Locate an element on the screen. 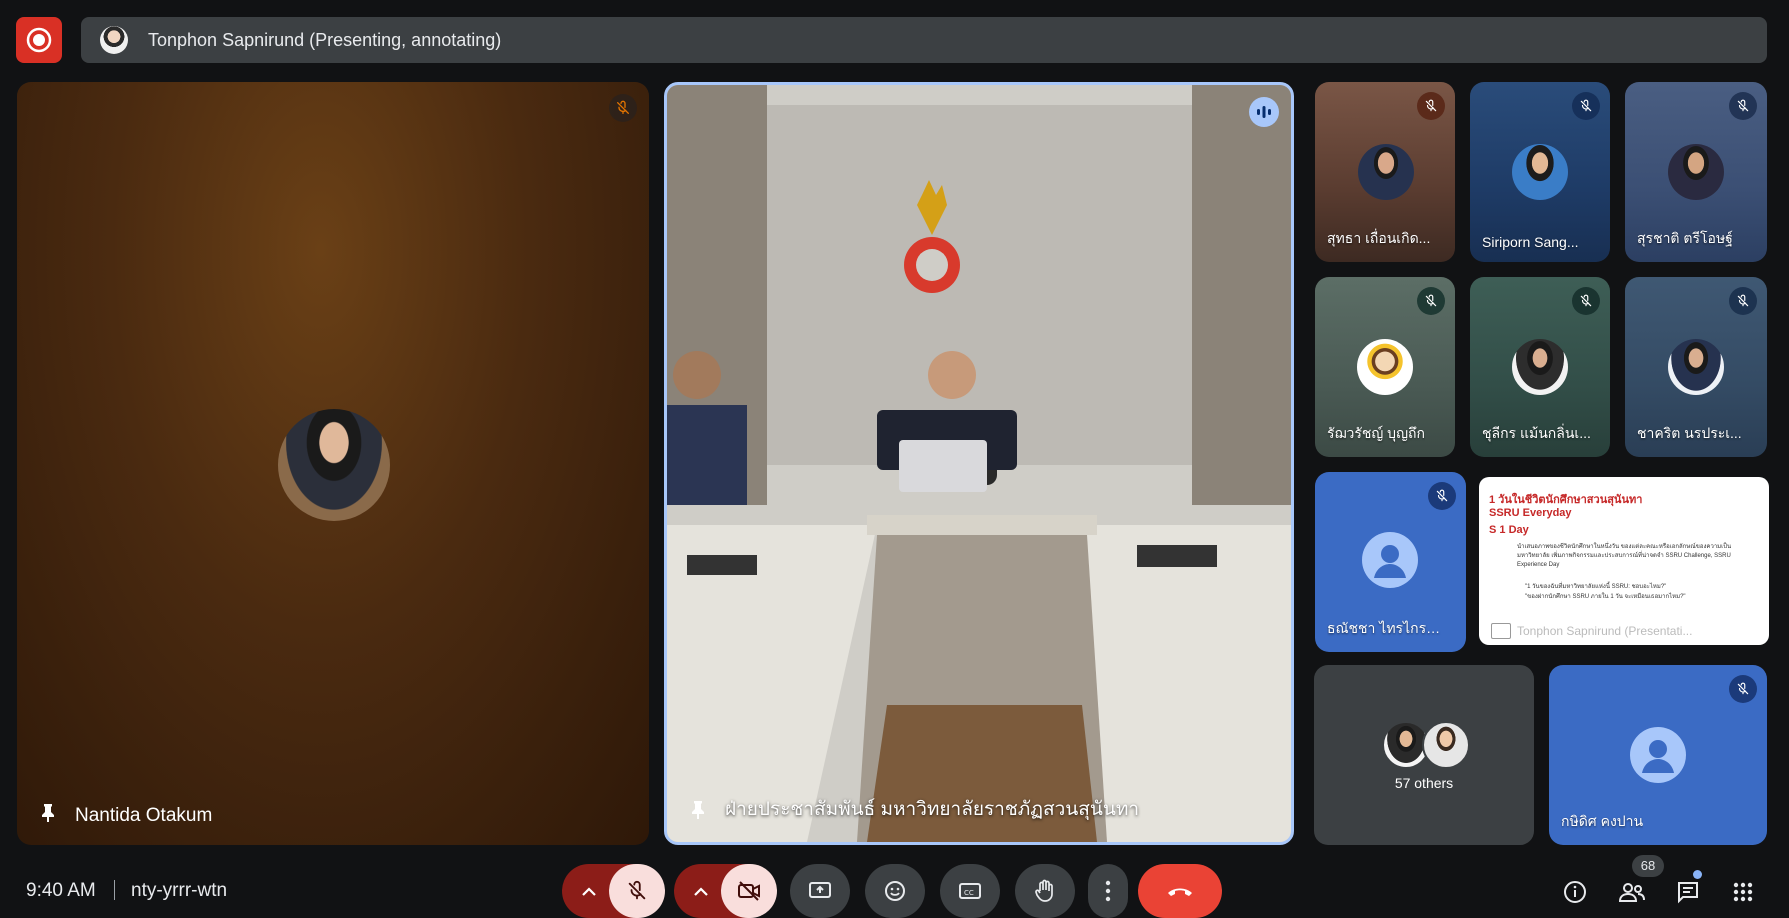 The width and height of the screenshot is (1789, 918). slide-title-1: 1 วันในชีวิตนักศึกษาสวนสุนันทา is located at coordinates (1566, 500).